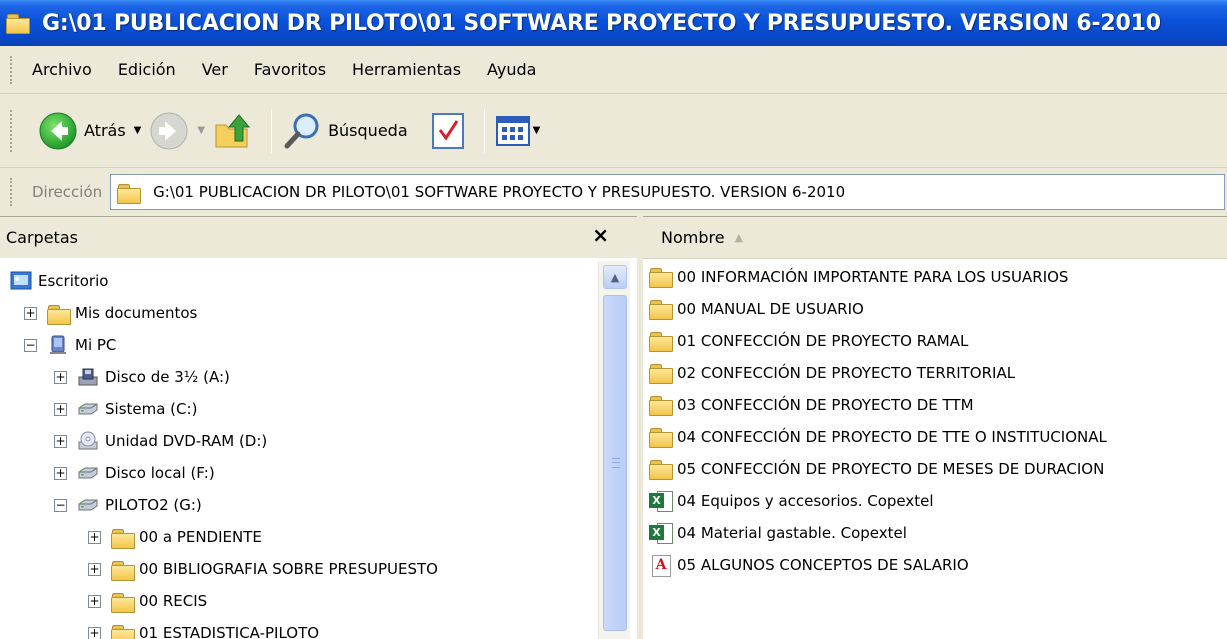 The image size is (1227, 639). I want to click on tree-item: − Mi PC, so click(70, 345).